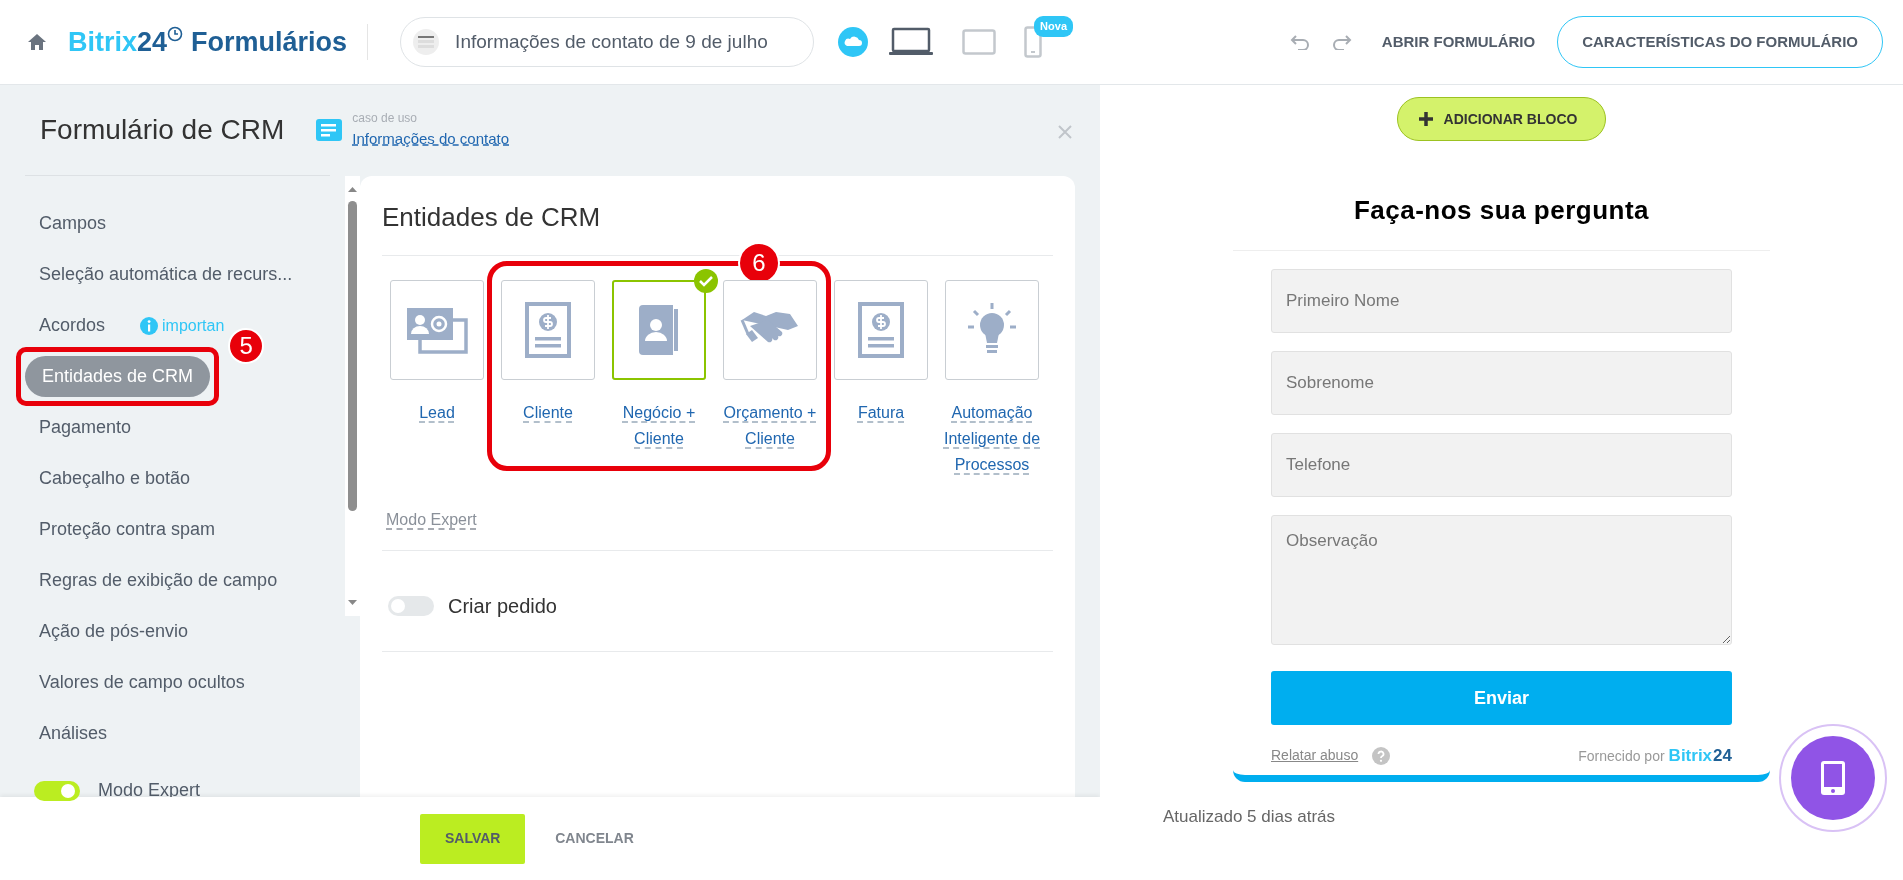  Describe the element at coordinates (992, 439) in the screenshot. I see `entity-link: Automação Inteligente de Processos` at that location.